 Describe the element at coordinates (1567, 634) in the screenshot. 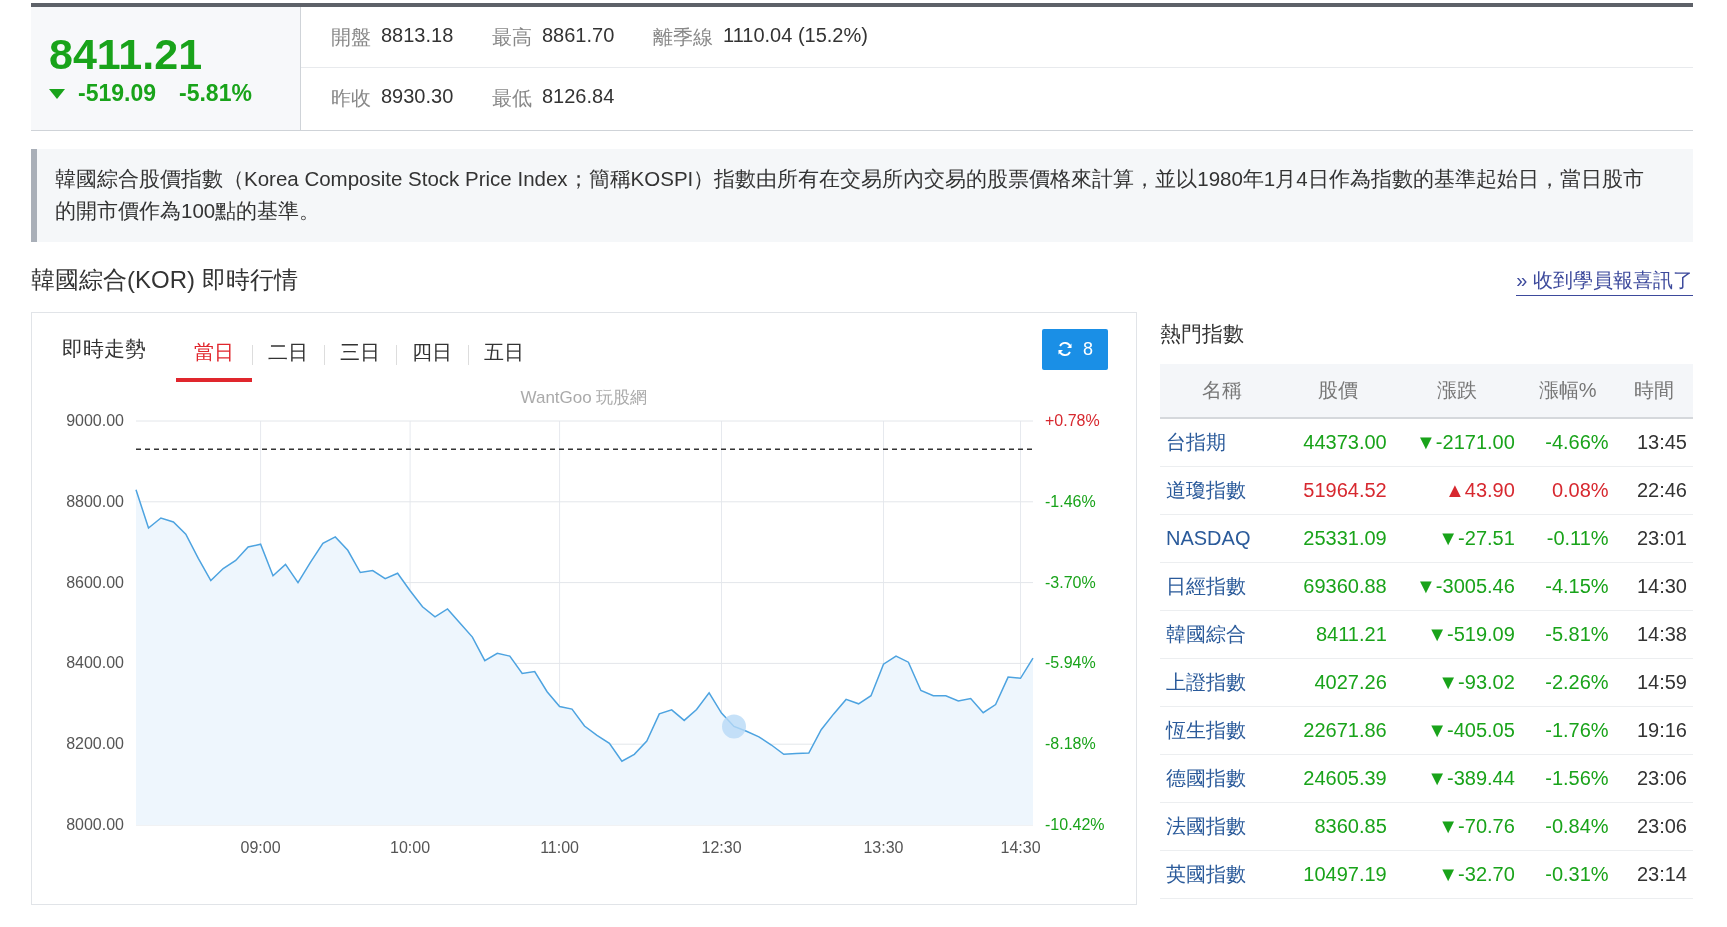

I see `table-cell: -5.81%` at that location.